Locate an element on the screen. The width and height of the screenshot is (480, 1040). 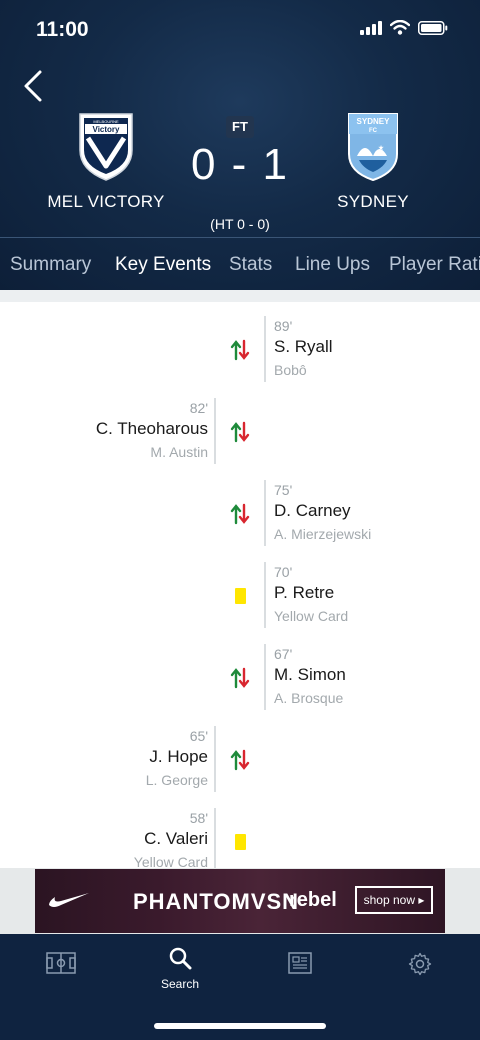
event-detail: A. Brosque is located at coordinates (309, 698).